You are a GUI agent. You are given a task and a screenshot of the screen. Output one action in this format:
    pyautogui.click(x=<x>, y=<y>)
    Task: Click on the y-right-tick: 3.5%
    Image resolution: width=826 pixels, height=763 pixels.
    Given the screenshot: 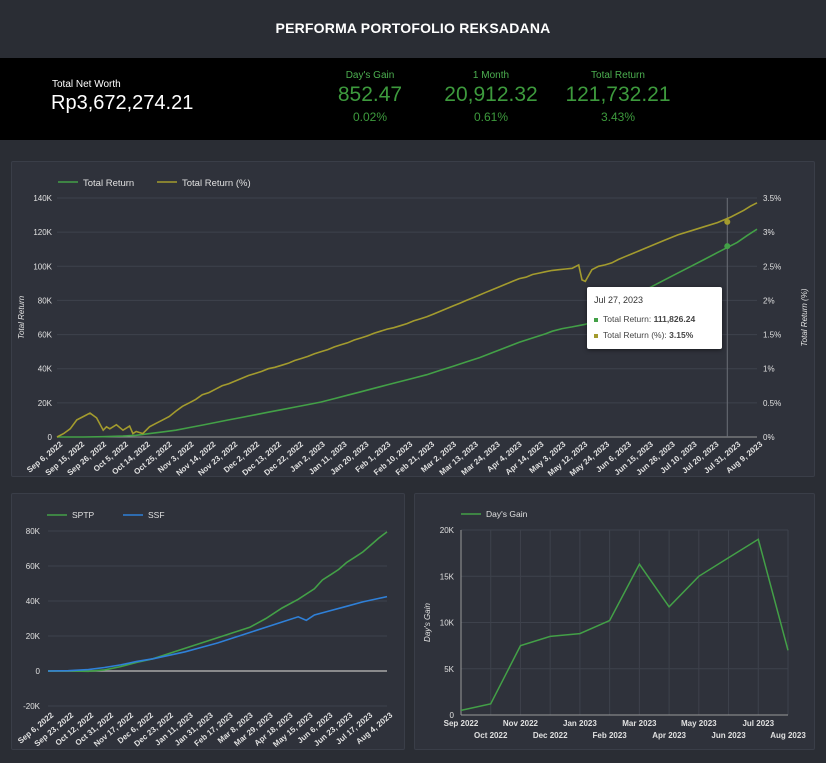 What is the action you would take?
    pyautogui.click(x=772, y=198)
    